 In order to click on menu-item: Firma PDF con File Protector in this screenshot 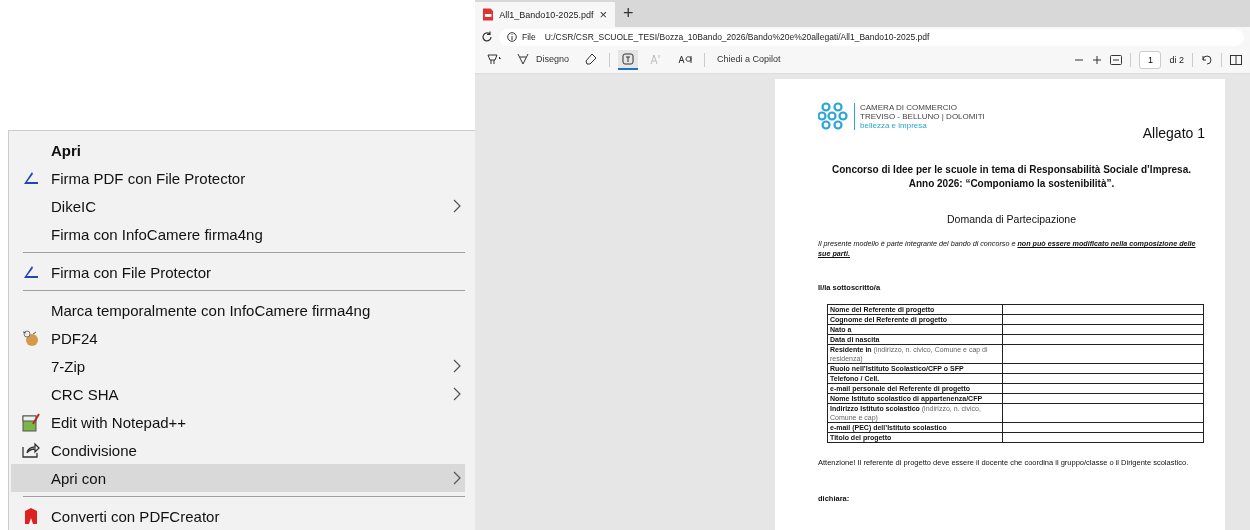, I will do `click(238, 178)`.